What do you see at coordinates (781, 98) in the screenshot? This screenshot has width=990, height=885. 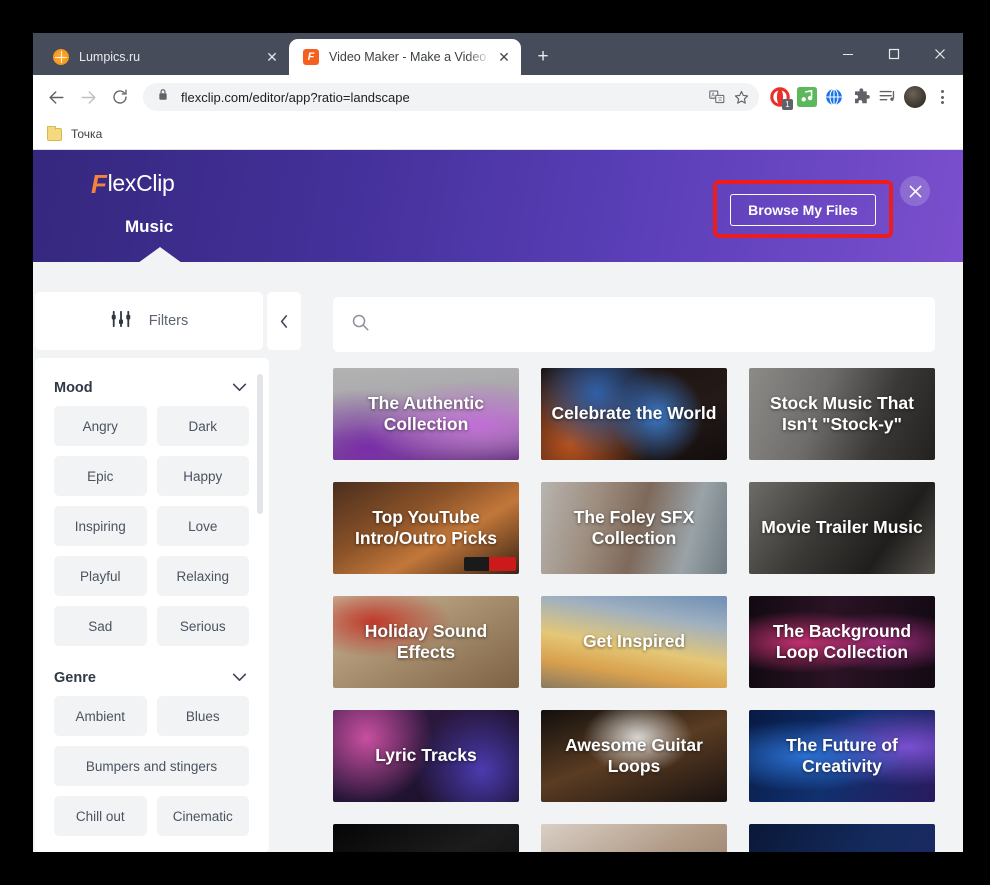 I see `opera-vpn-icon: 1` at bounding box center [781, 98].